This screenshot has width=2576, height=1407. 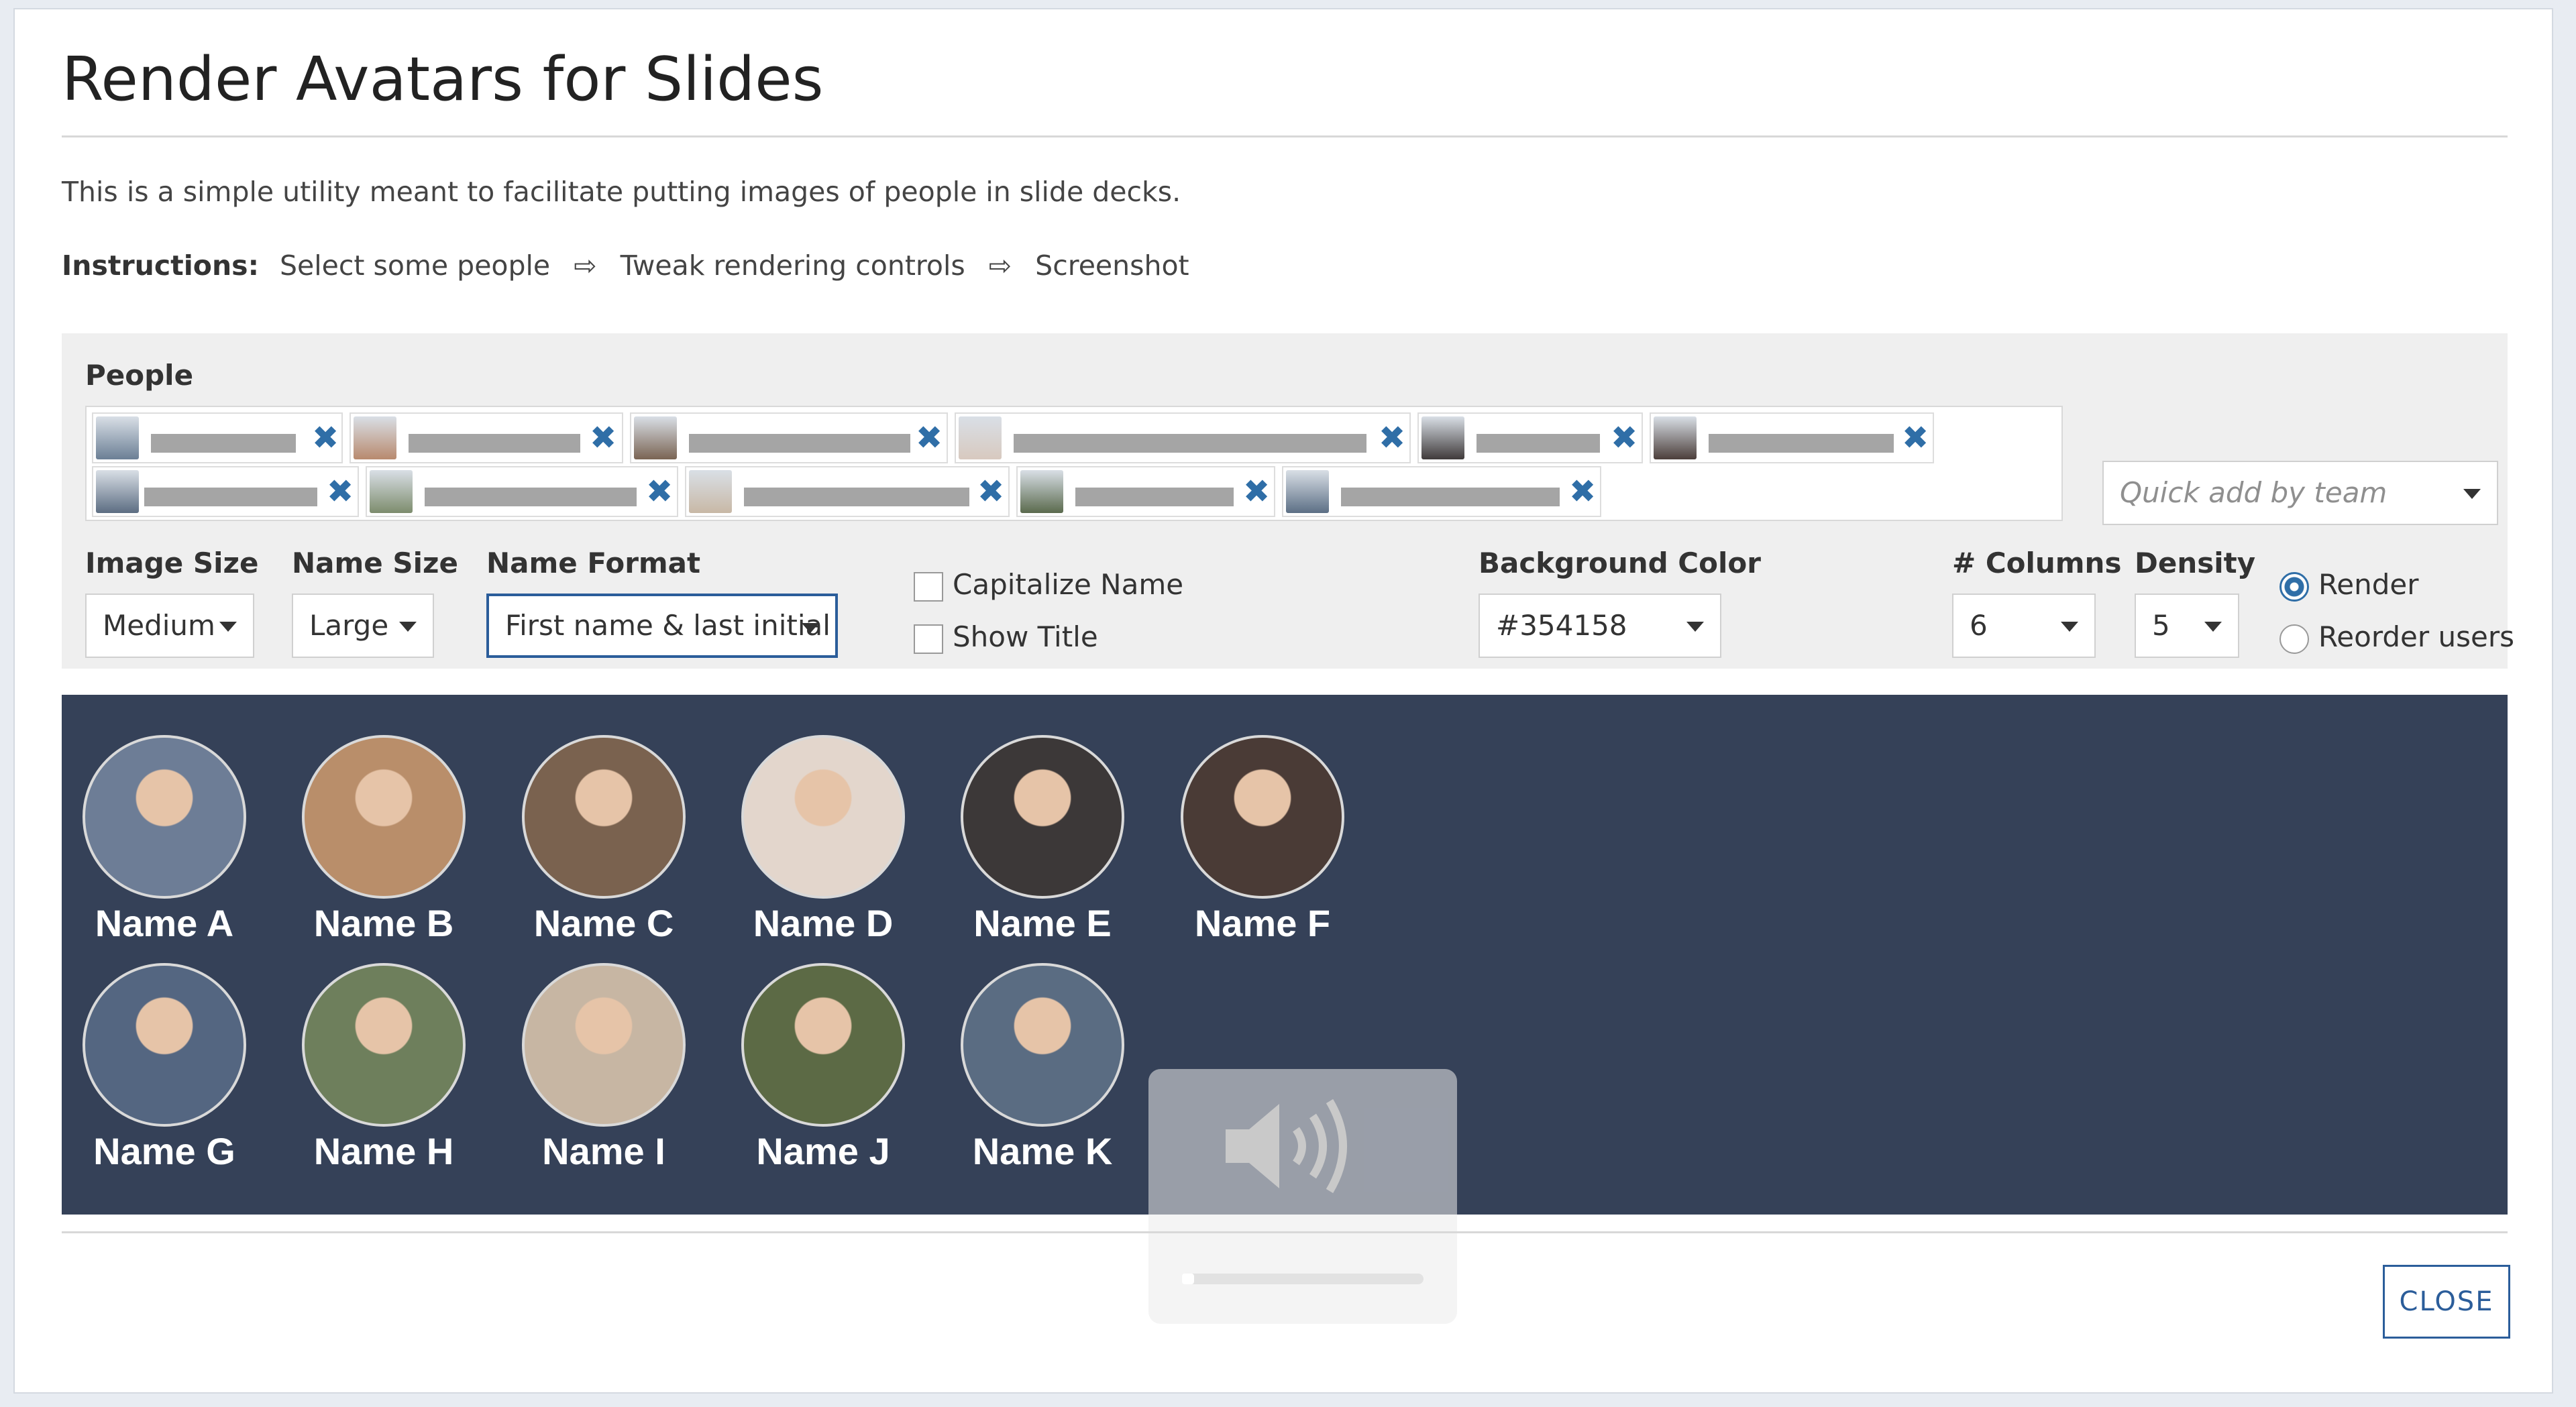 I want to click on columns-value: 6, so click(x=1979, y=625).